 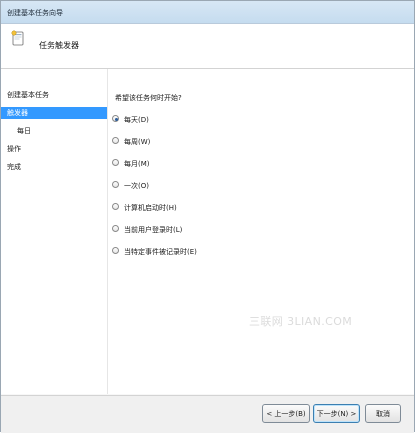 What do you see at coordinates (207, 414) in the screenshot?
I see `wizard-footer: < 上一步(B) 下一步(N) > 取消` at bounding box center [207, 414].